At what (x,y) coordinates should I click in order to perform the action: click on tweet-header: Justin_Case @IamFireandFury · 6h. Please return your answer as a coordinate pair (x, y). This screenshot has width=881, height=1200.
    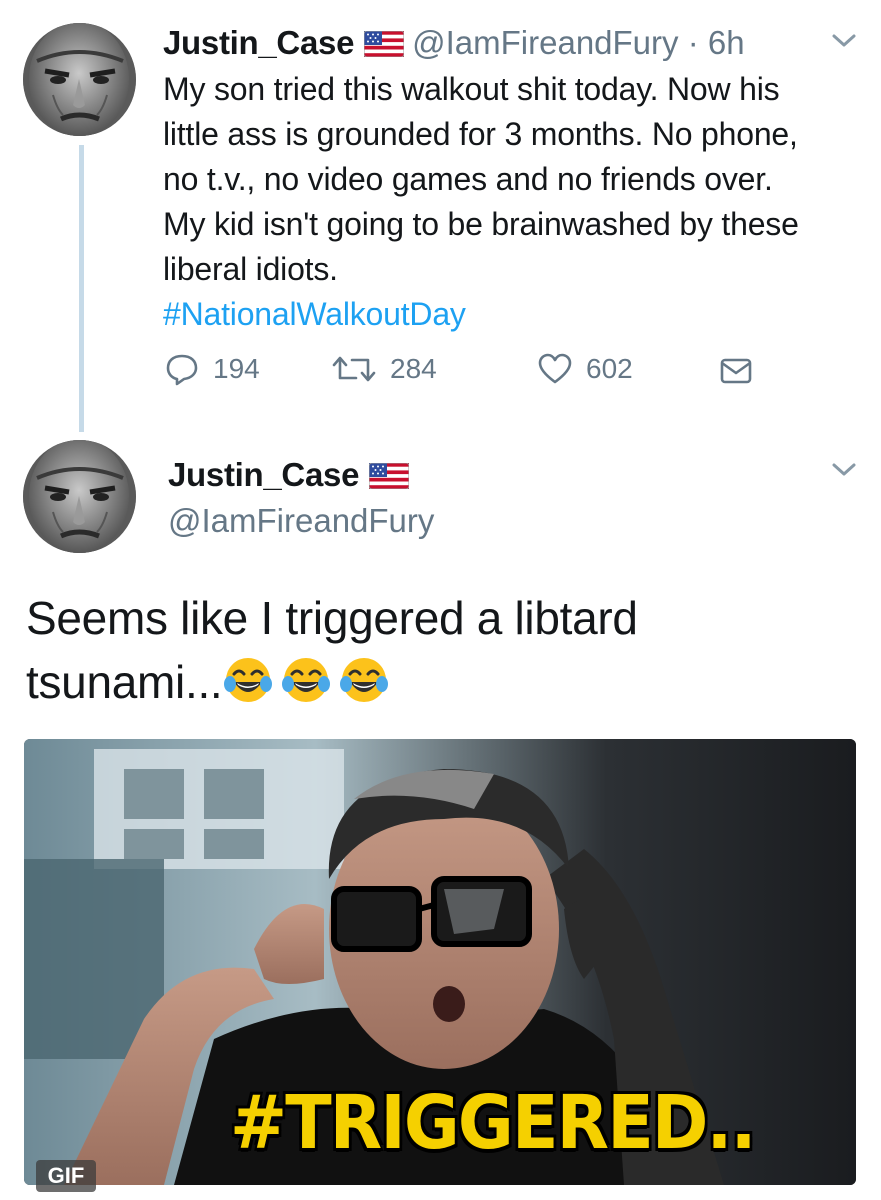
    Looking at the image, I should click on (454, 43).